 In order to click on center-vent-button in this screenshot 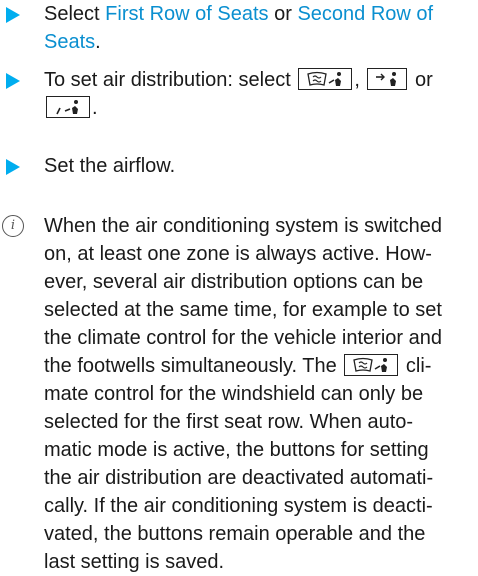, I will do `click(387, 78)`.